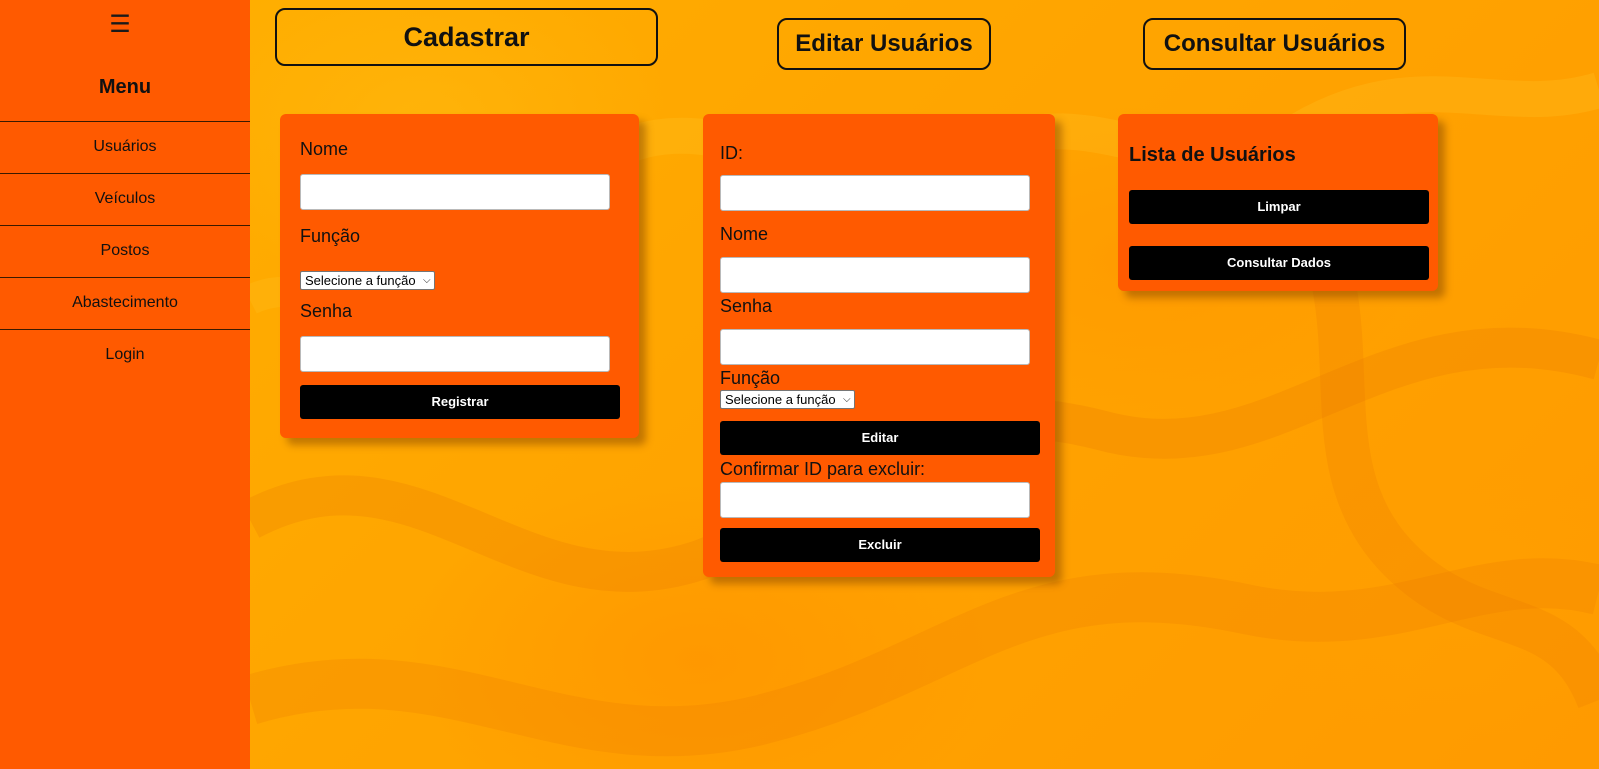 Image resolution: width=1599 pixels, height=769 pixels. I want to click on limpar-button: Limpar, so click(1279, 207).